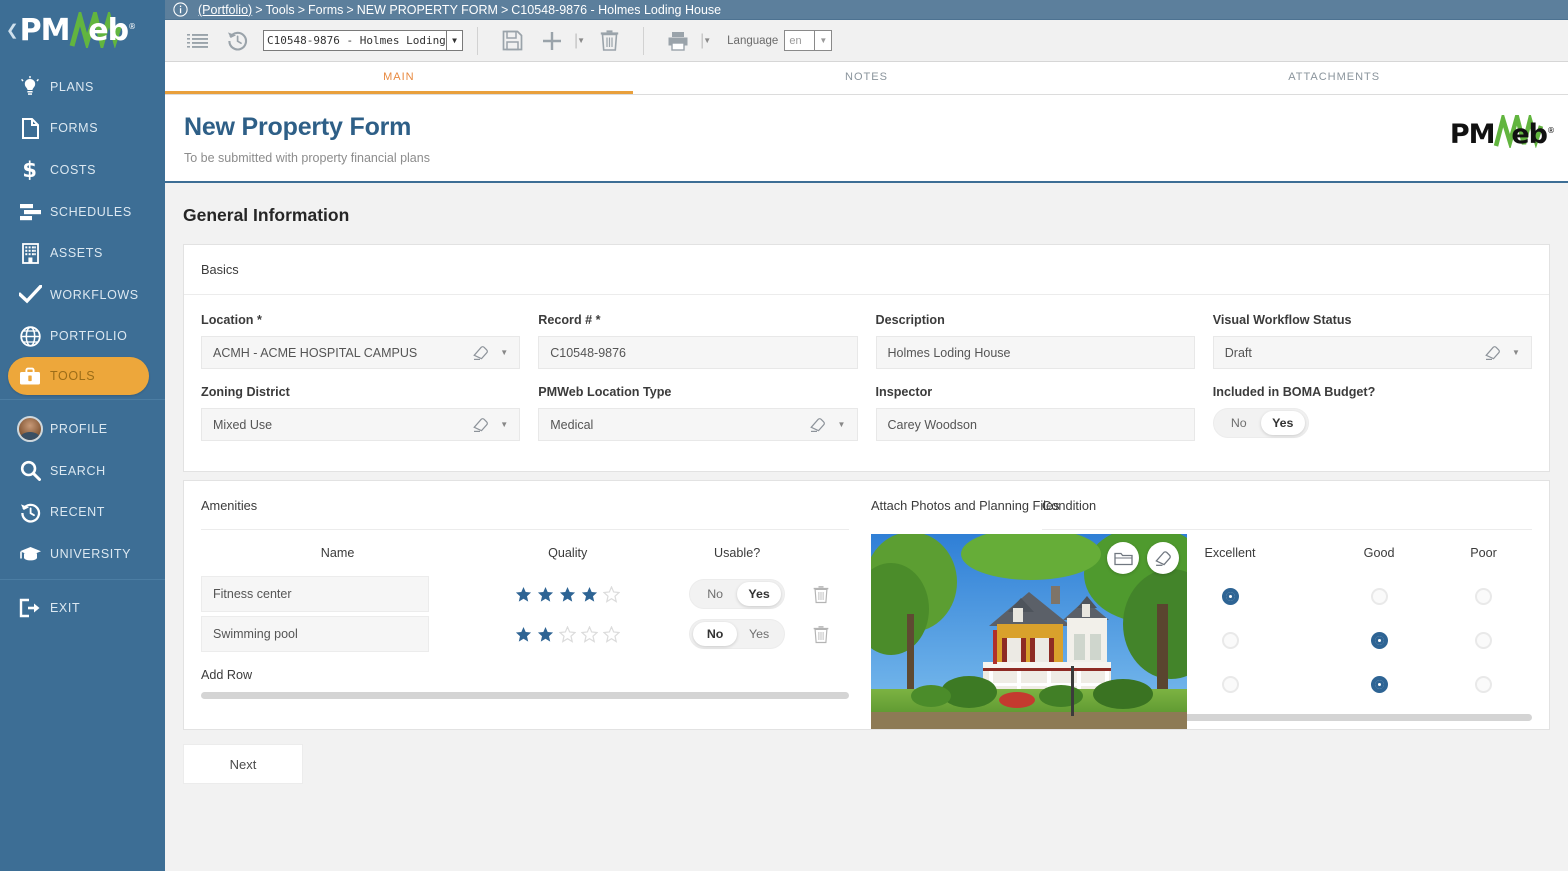  Describe the element at coordinates (399, 78) in the screenshot. I see `tab-main: MAIN` at that location.